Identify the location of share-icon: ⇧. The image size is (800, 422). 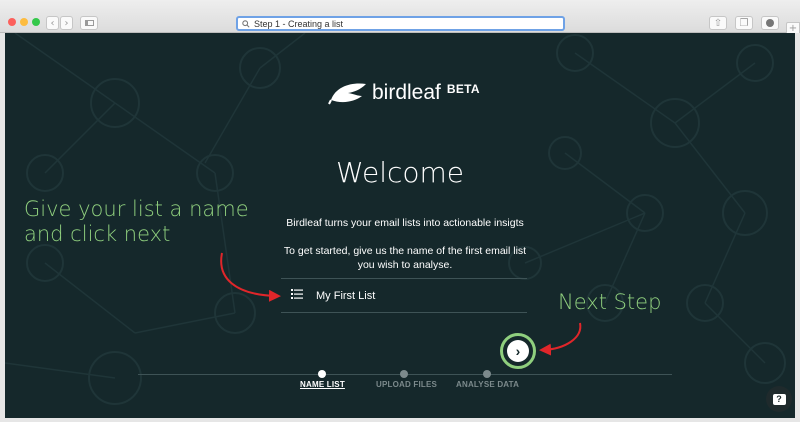
(718, 23).